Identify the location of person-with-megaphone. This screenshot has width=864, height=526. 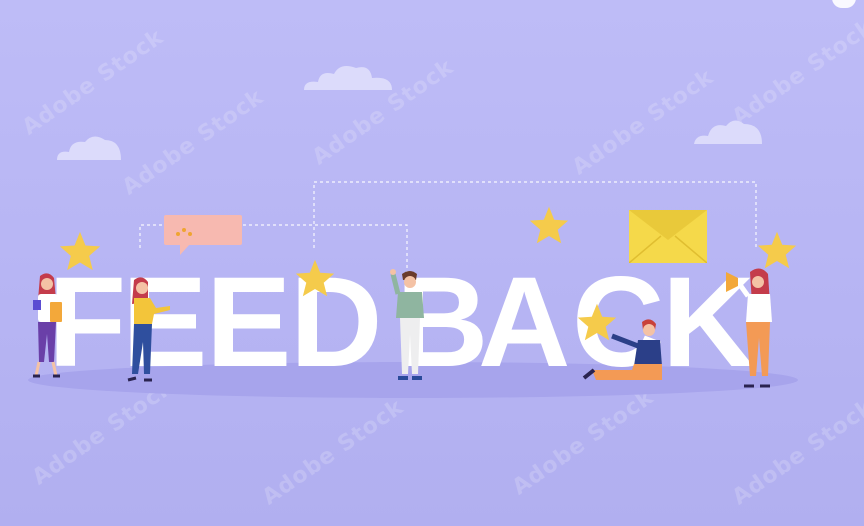
(749, 328).